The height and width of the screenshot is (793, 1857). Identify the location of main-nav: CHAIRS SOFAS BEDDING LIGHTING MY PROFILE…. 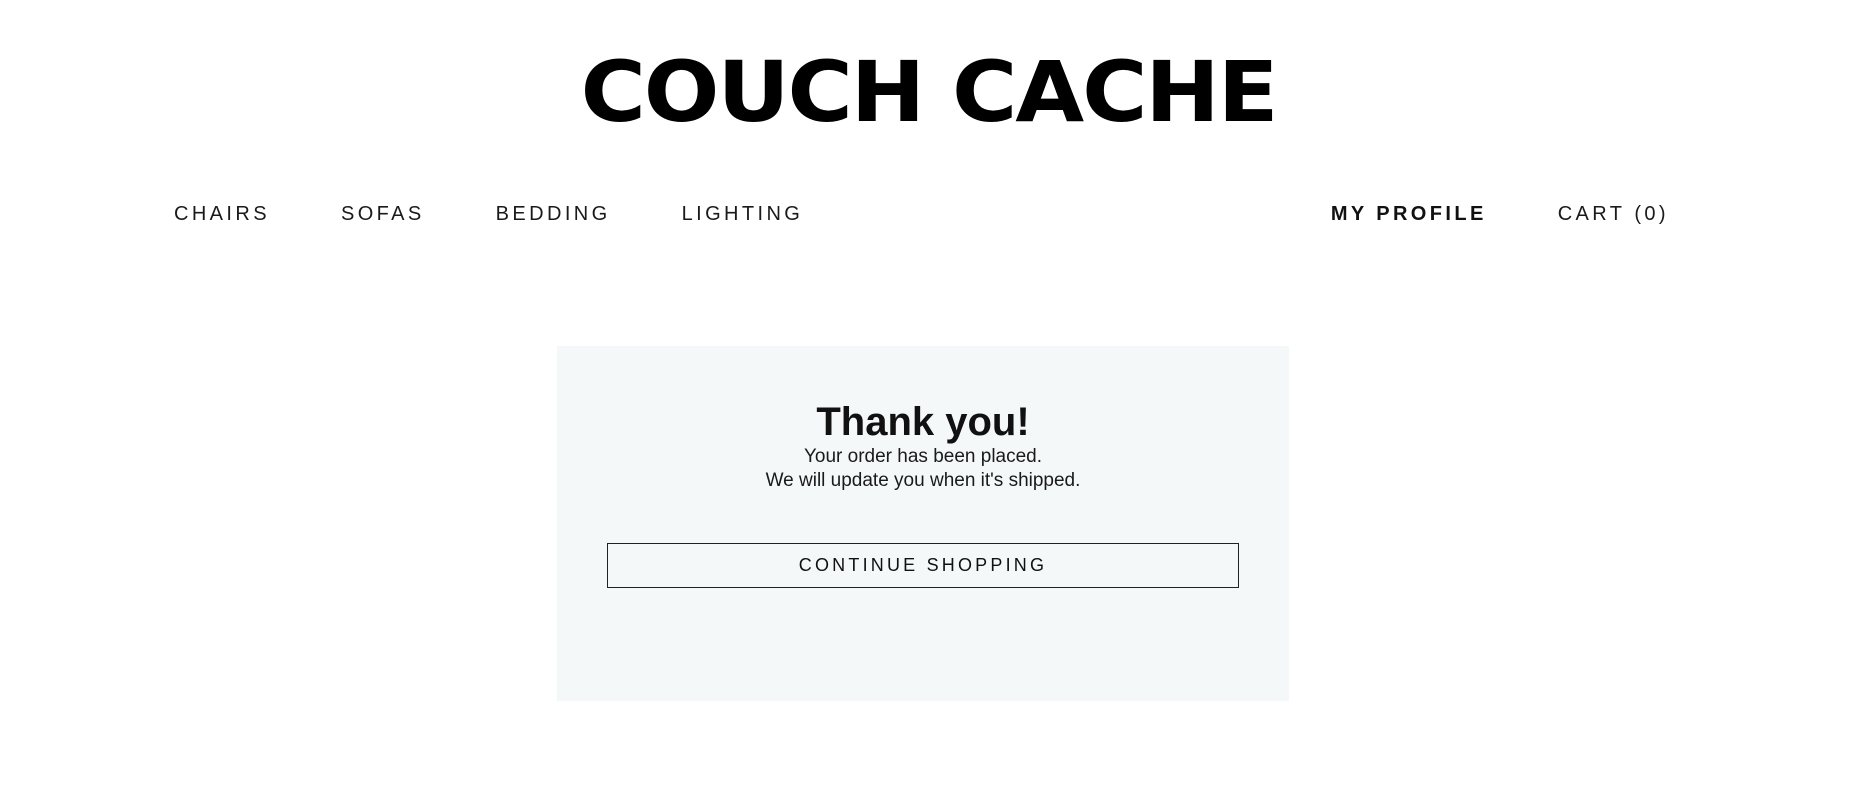
(928, 214).